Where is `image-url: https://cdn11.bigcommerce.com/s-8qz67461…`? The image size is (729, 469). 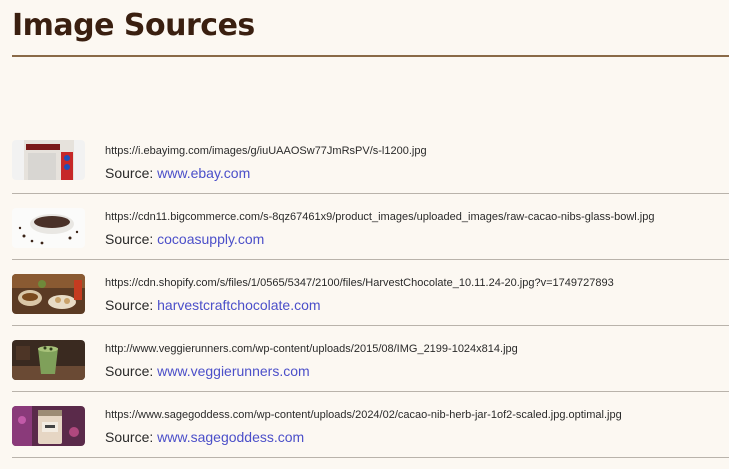 image-url: https://cdn11.bigcommerce.com/s-8qz67461… is located at coordinates (380, 217).